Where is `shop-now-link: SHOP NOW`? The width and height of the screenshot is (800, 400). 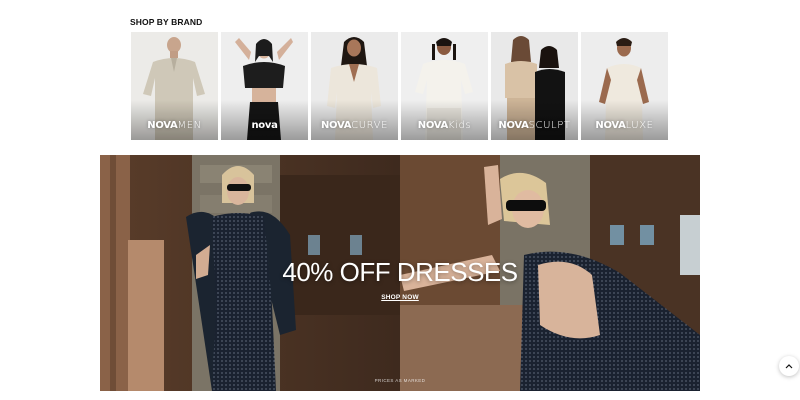 shop-now-link: SHOP NOW is located at coordinates (400, 297).